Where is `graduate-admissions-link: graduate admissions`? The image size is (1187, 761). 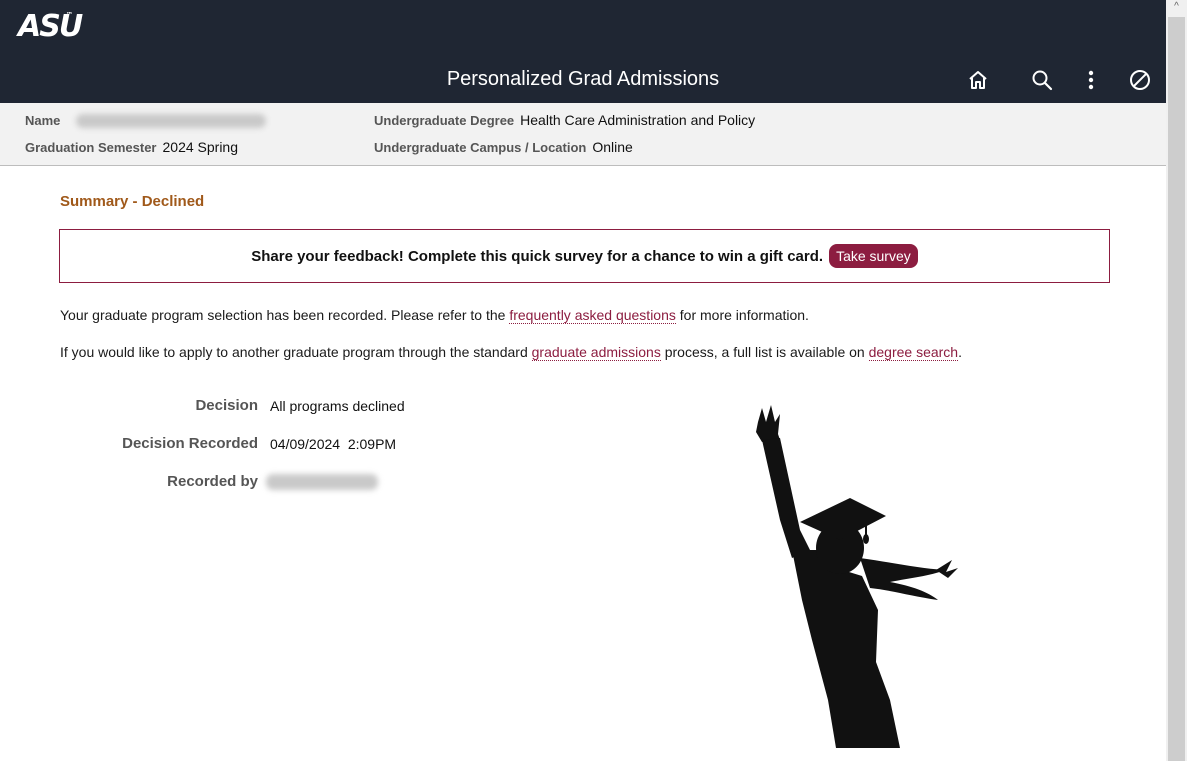
graduate-admissions-link: graduate admissions is located at coordinates (596, 352).